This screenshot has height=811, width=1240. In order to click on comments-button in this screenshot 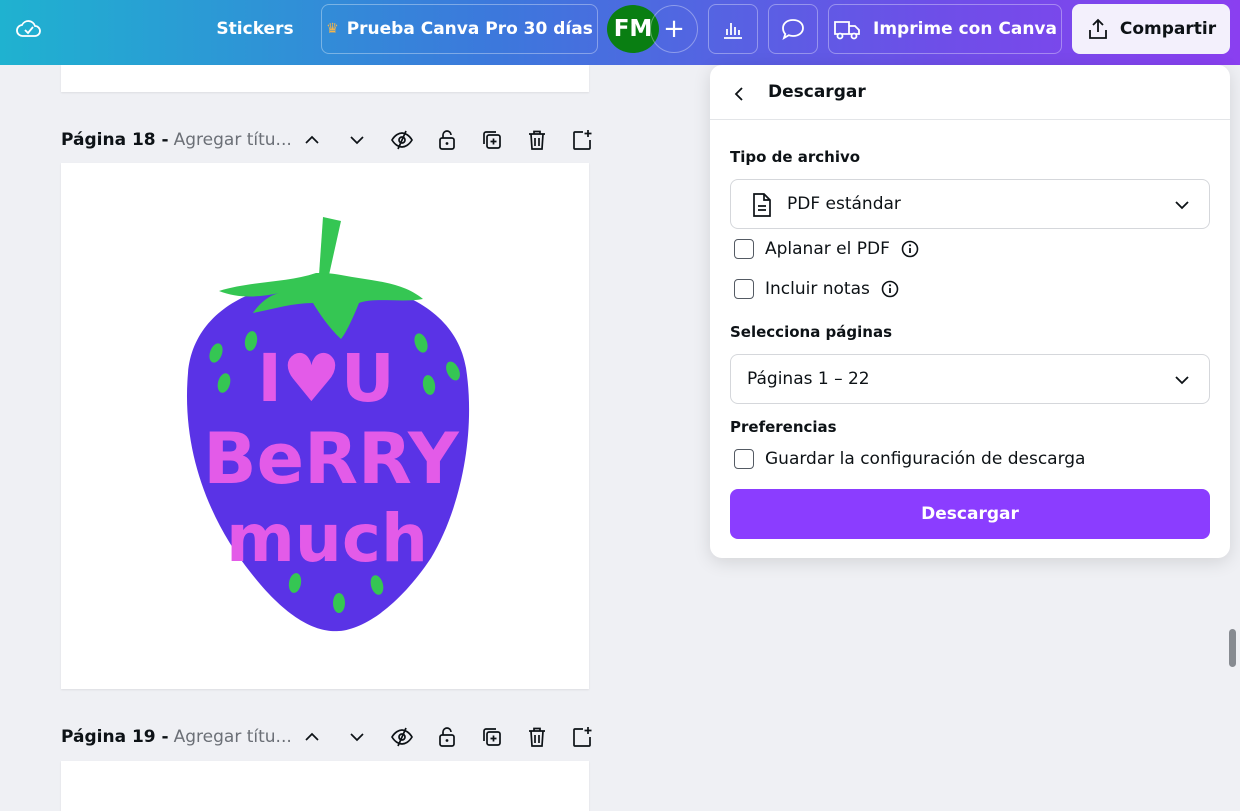, I will do `click(793, 29)`.